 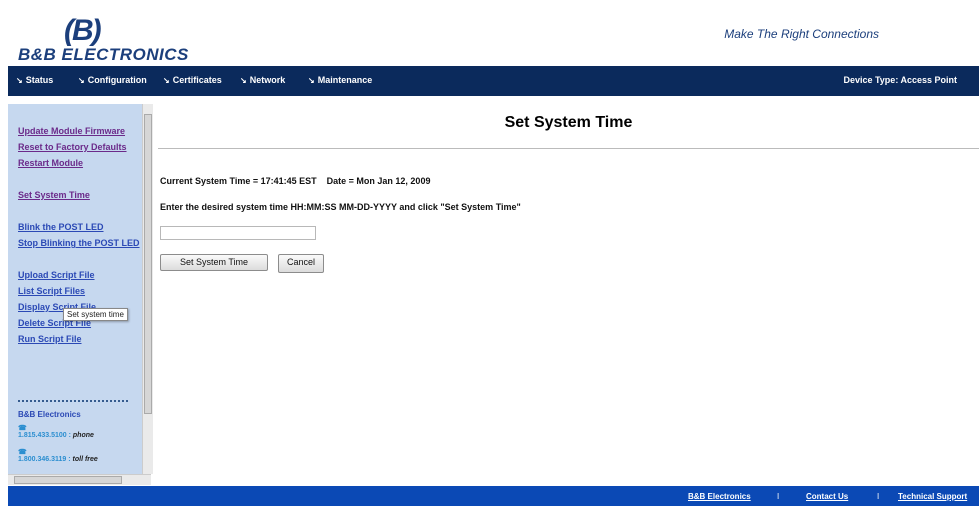 I want to click on nav-status: ↘ Status, so click(x=34, y=80).